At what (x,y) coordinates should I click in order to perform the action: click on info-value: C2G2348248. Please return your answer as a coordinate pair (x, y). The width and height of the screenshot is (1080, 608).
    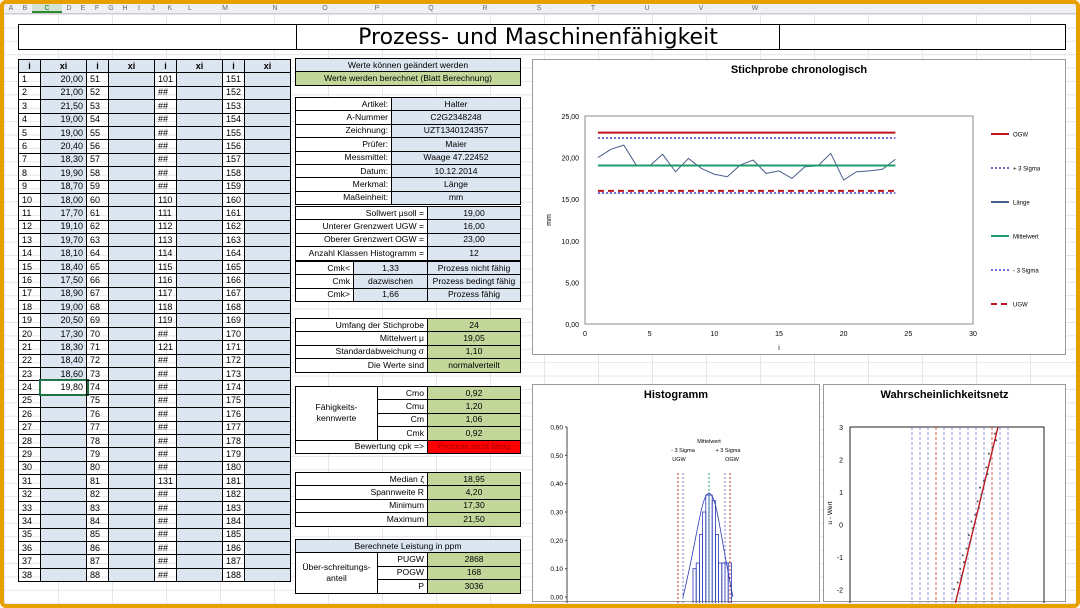
    Looking at the image, I should click on (456, 117).